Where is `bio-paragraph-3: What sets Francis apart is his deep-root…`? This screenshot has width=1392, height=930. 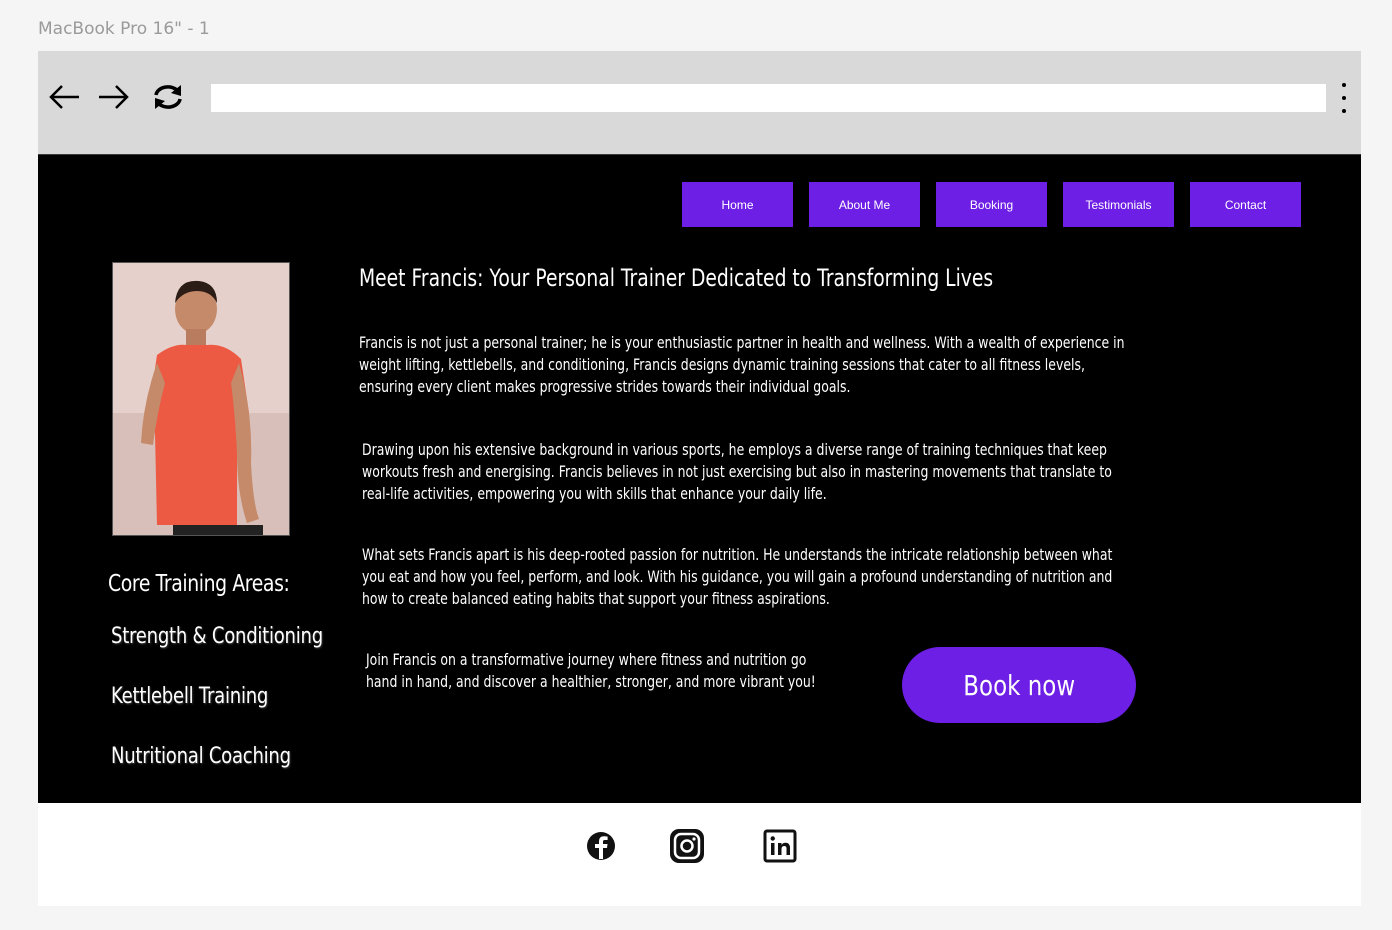 bio-paragraph-3: What sets Francis apart is his deep-root… is located at coordinates (737, 576).